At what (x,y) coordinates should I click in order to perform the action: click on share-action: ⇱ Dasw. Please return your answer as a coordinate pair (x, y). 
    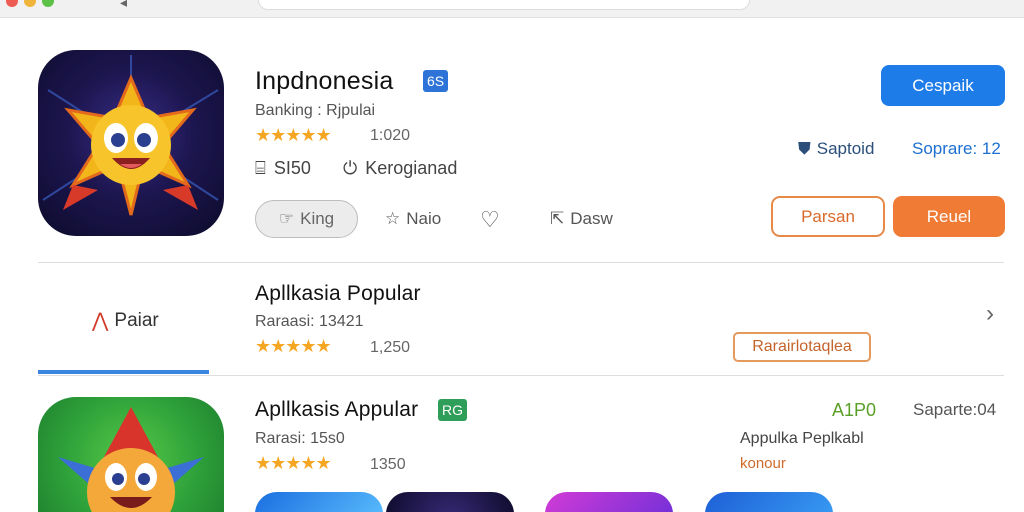
    Looking at the image, I should click on (581, 219).